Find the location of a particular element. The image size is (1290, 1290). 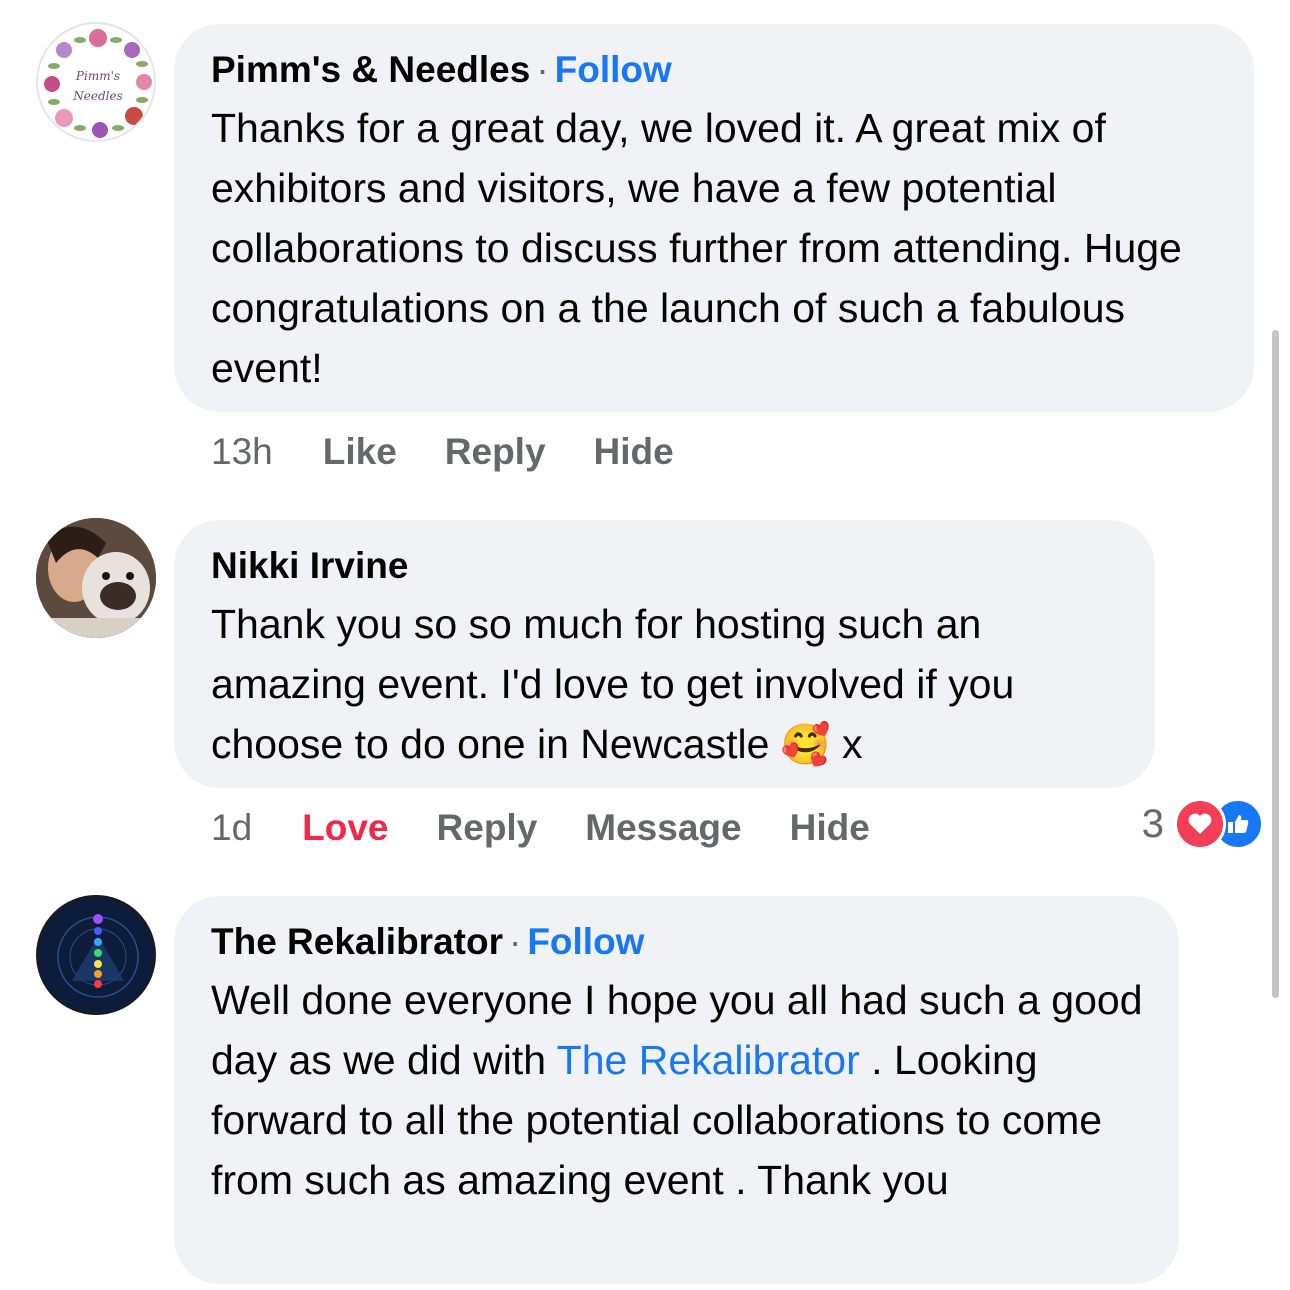

avatar-the-rekalibrator is located at coordinates (96, 955).